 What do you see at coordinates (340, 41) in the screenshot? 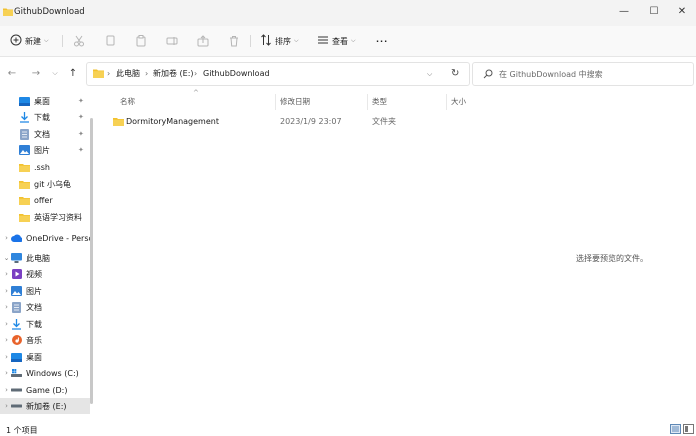
I see `view-label: 查看` at bounding box center [340, 41].